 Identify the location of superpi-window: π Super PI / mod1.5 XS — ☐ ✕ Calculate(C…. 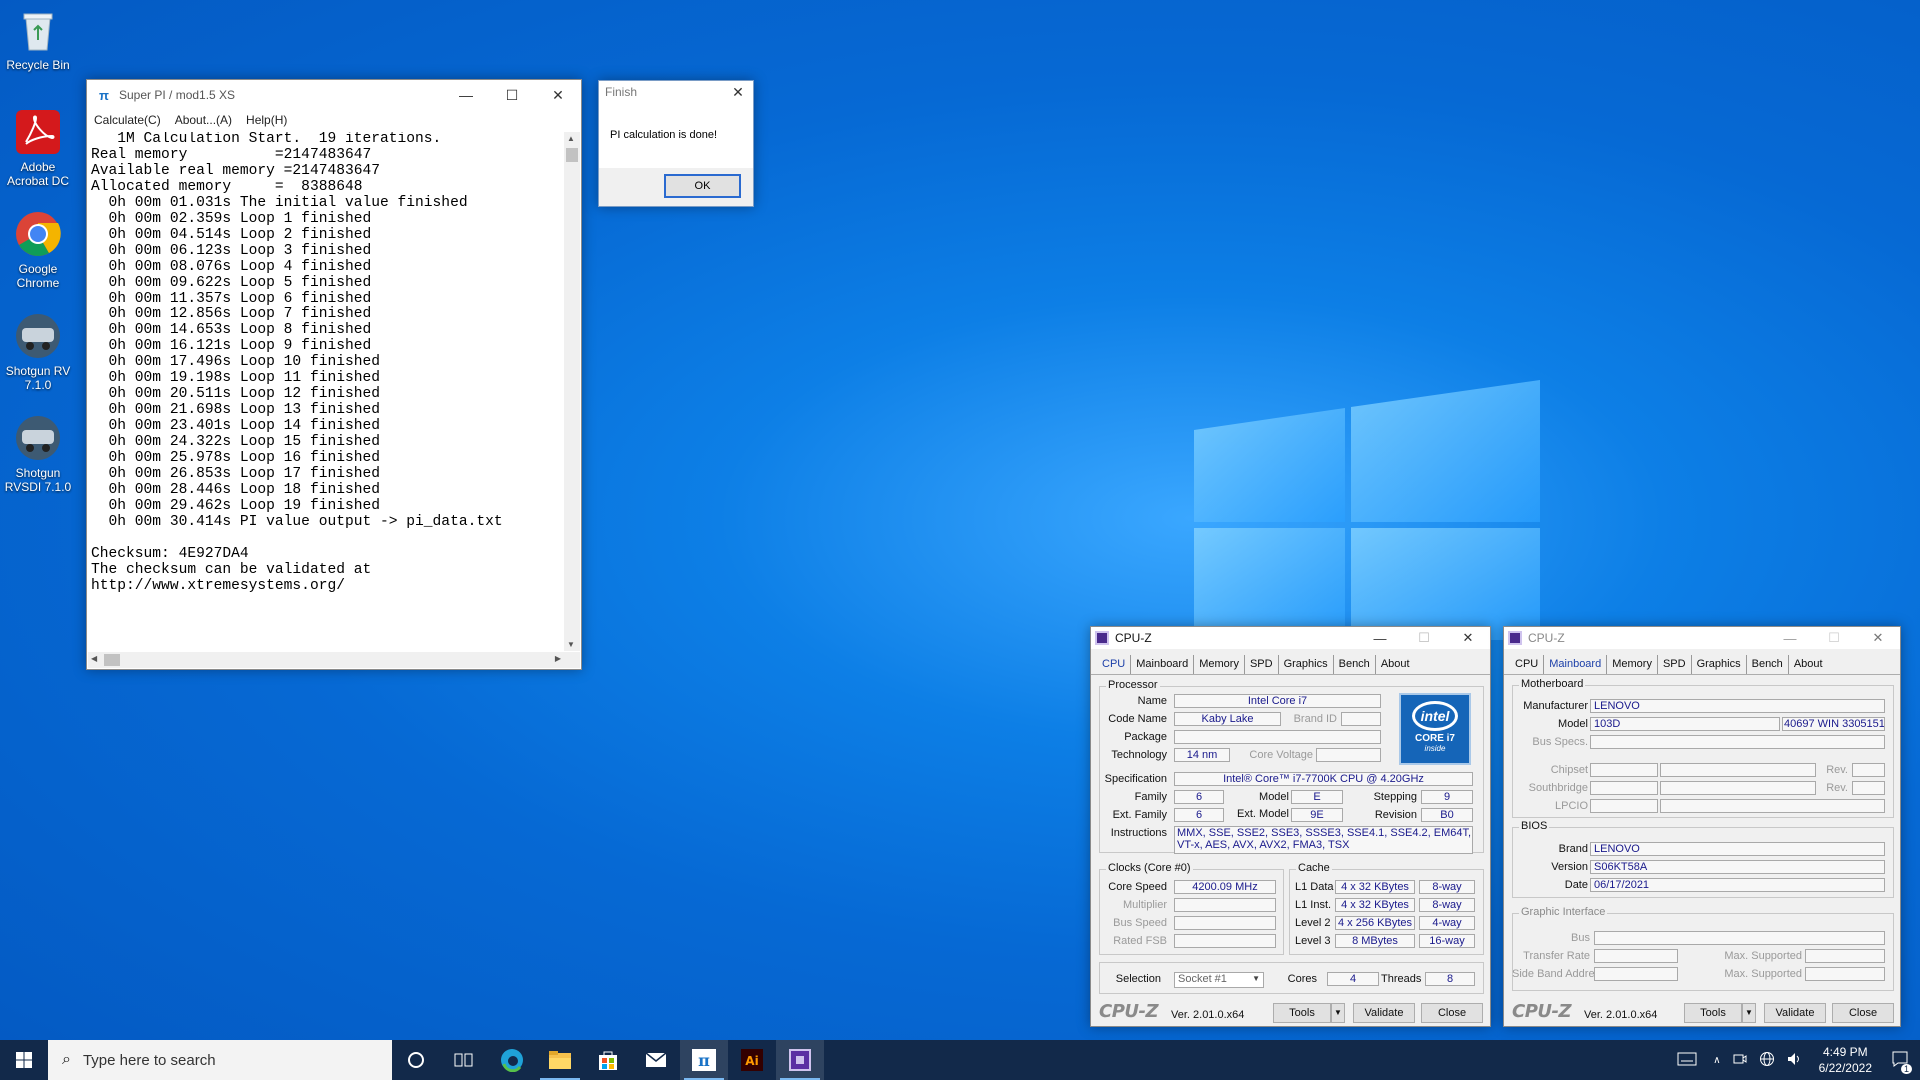
(334, 374).